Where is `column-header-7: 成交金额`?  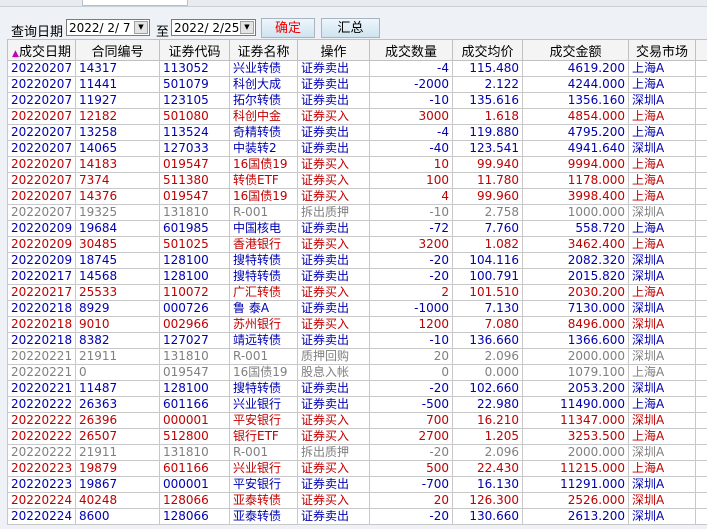
column-header-7: 成交金额 is located at coordinates (575, 50).